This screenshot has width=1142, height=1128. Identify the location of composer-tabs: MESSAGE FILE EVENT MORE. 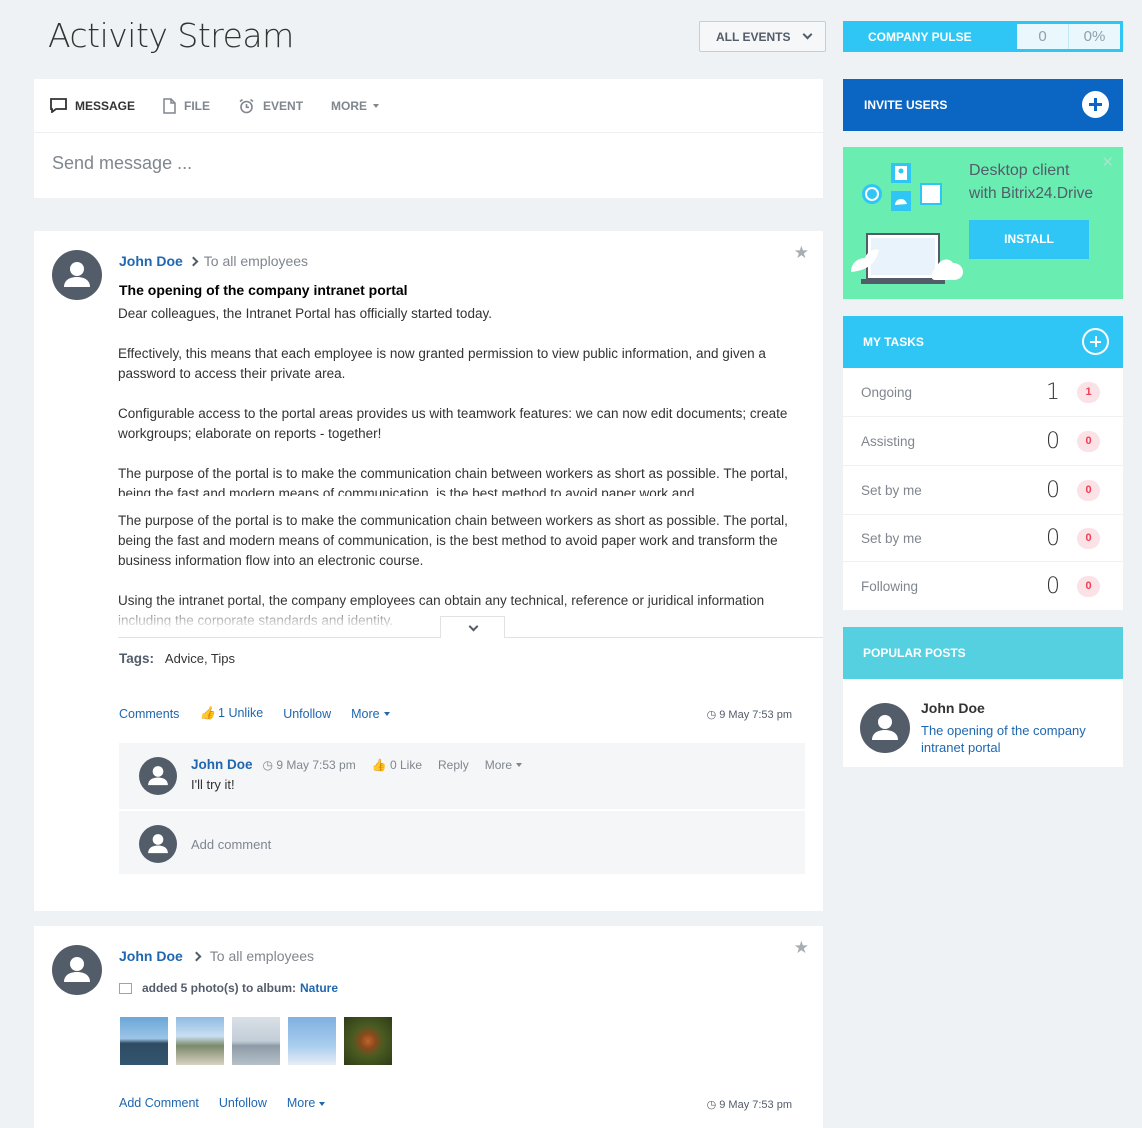
(428, 106).